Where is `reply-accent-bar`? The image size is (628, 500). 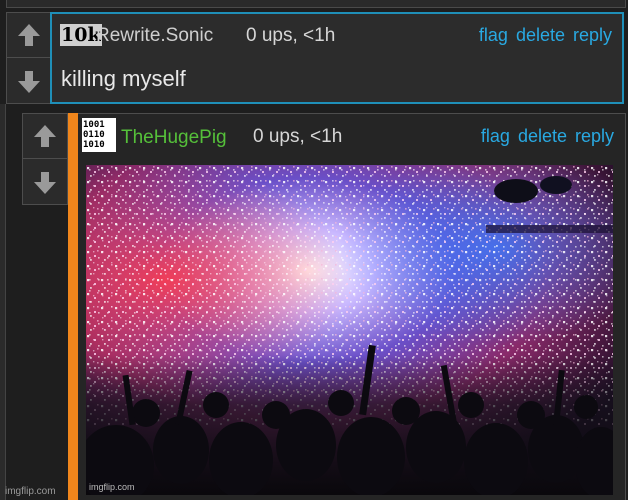
reply-accent-bar is located at coordinates (73, 306).